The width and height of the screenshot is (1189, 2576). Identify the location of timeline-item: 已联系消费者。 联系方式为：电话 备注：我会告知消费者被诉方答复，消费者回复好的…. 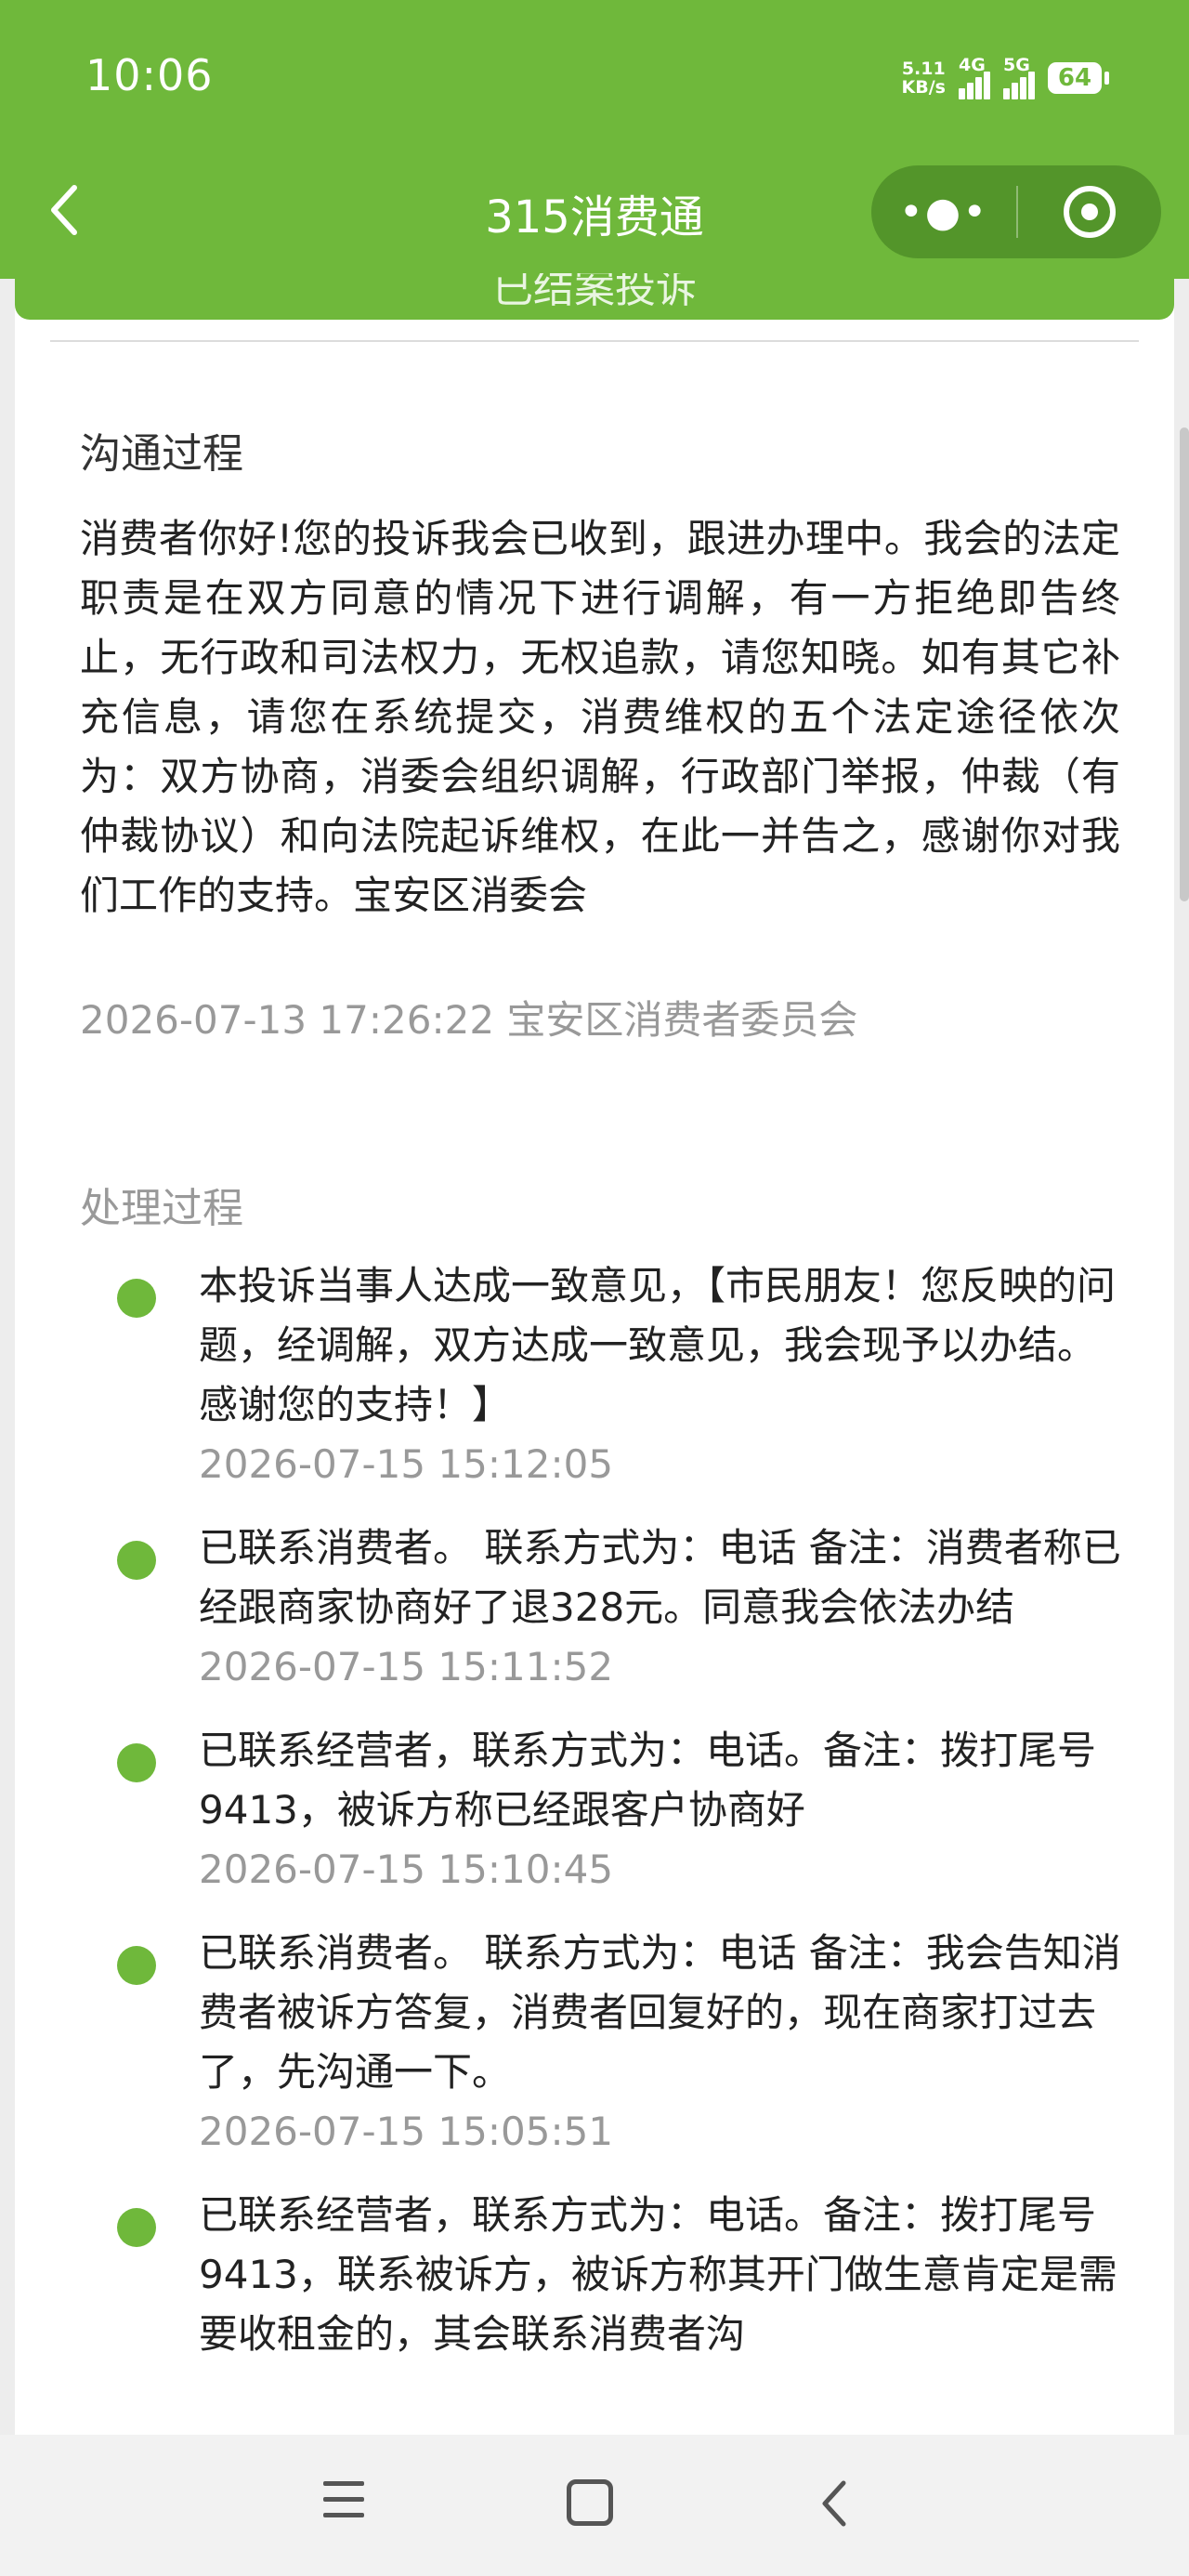
(605, 2043).